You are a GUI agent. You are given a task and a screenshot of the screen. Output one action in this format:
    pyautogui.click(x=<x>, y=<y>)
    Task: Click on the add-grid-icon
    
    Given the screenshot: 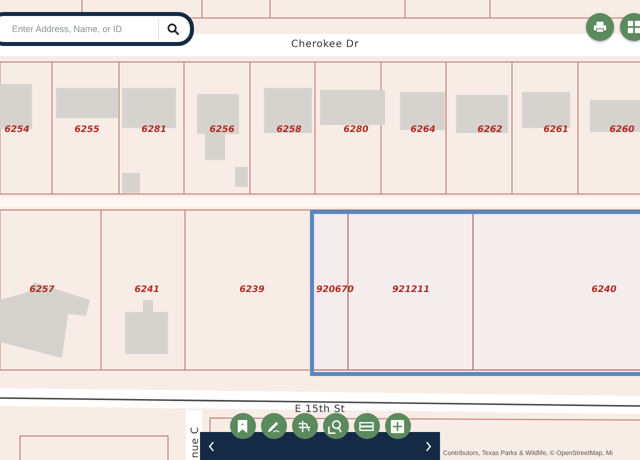 What is the action you would take?
    pyautogui.click(x=397, y=426)
    